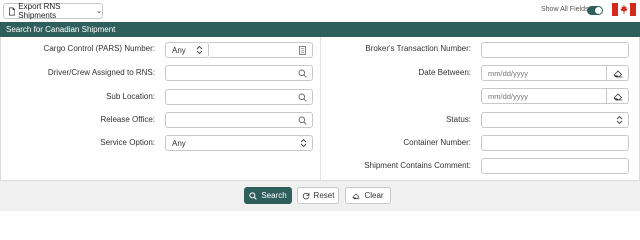 The image size is (640, 240). I want to click on service-option-value: Any, so click(179, 143).